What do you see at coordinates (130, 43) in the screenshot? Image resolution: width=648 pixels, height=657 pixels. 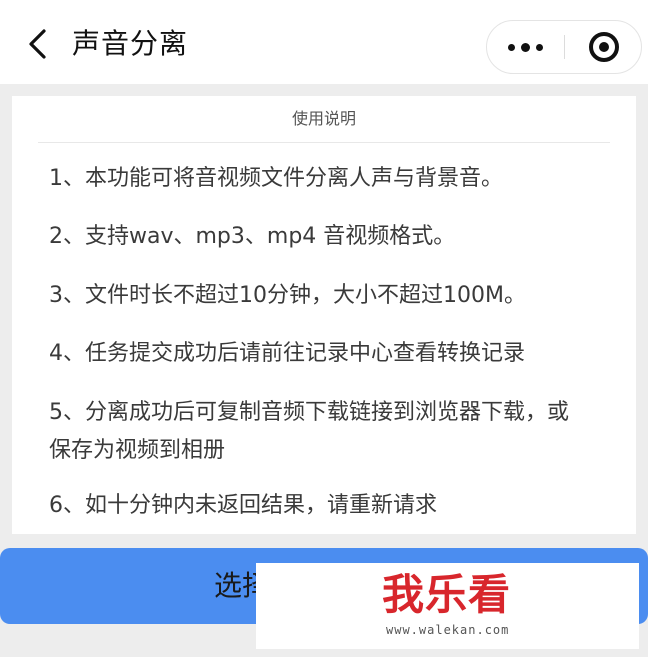 I see `page-title: 声音分离` at bounding box center [130, 43].